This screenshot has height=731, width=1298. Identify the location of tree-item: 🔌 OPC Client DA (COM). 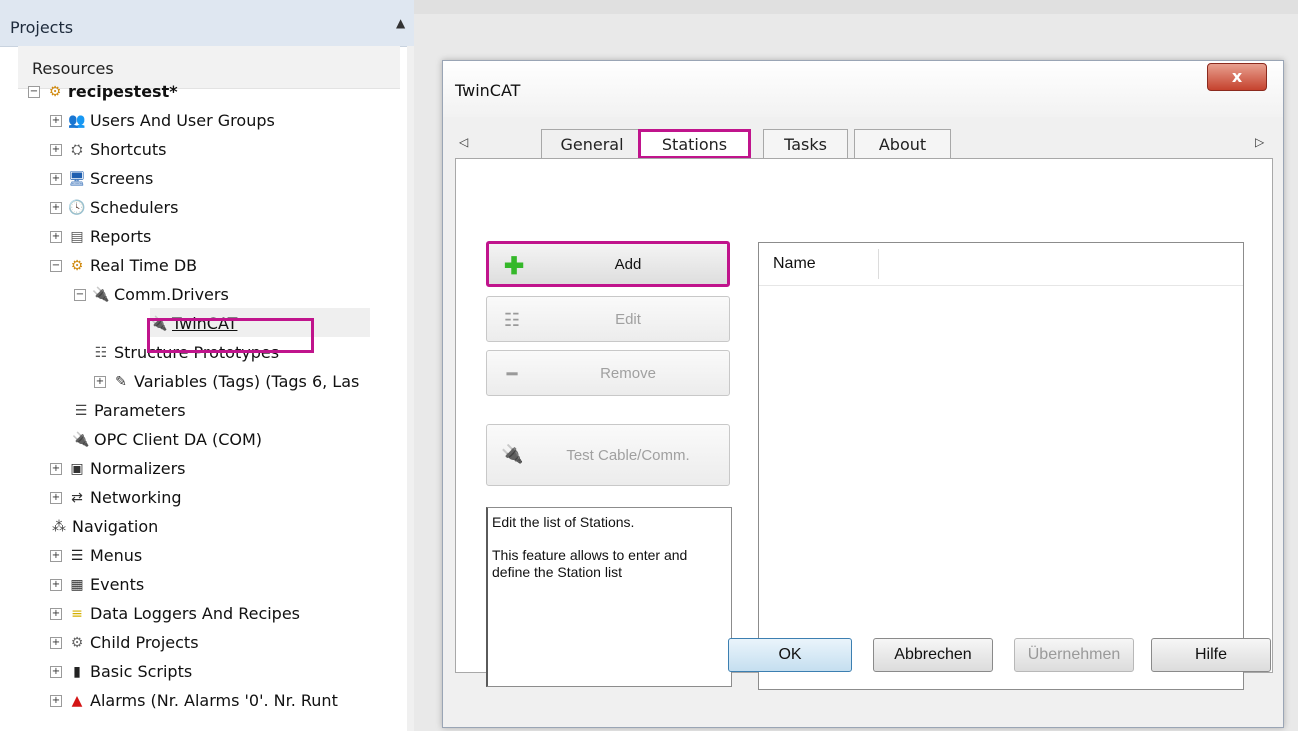
(167, 438).